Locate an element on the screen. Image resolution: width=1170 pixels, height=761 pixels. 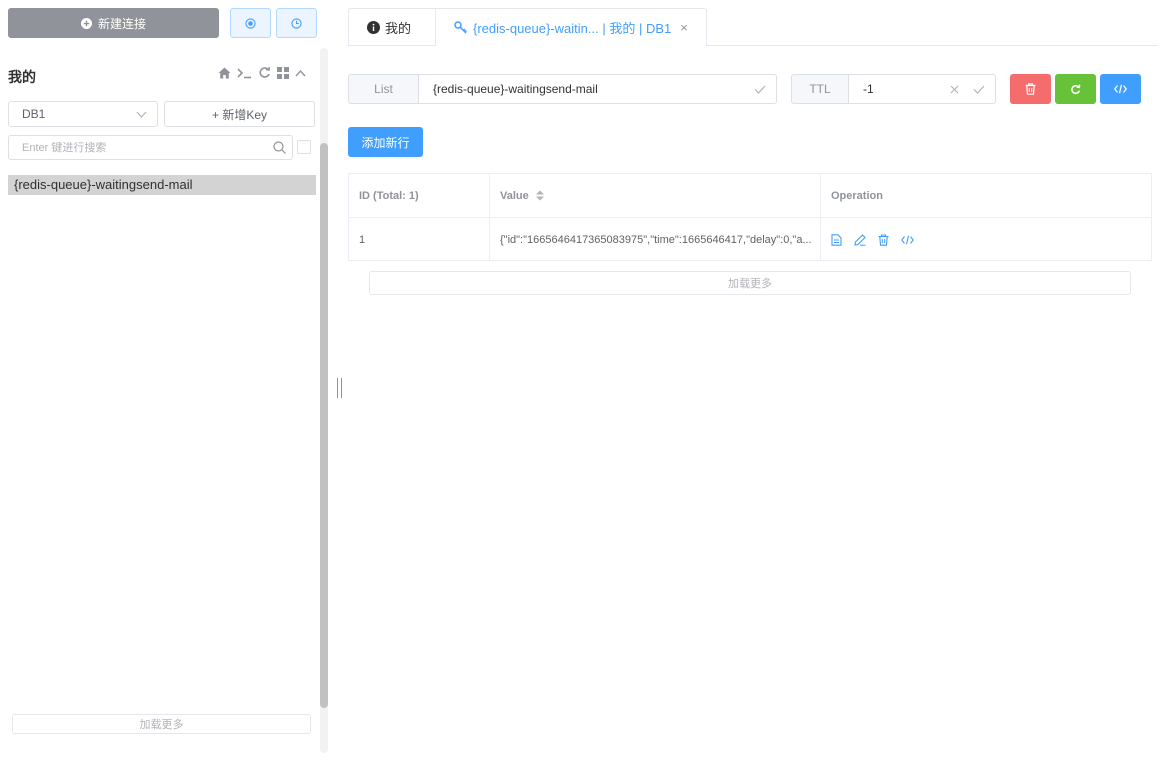
close-icon: × is located at coordinates (684, 27).